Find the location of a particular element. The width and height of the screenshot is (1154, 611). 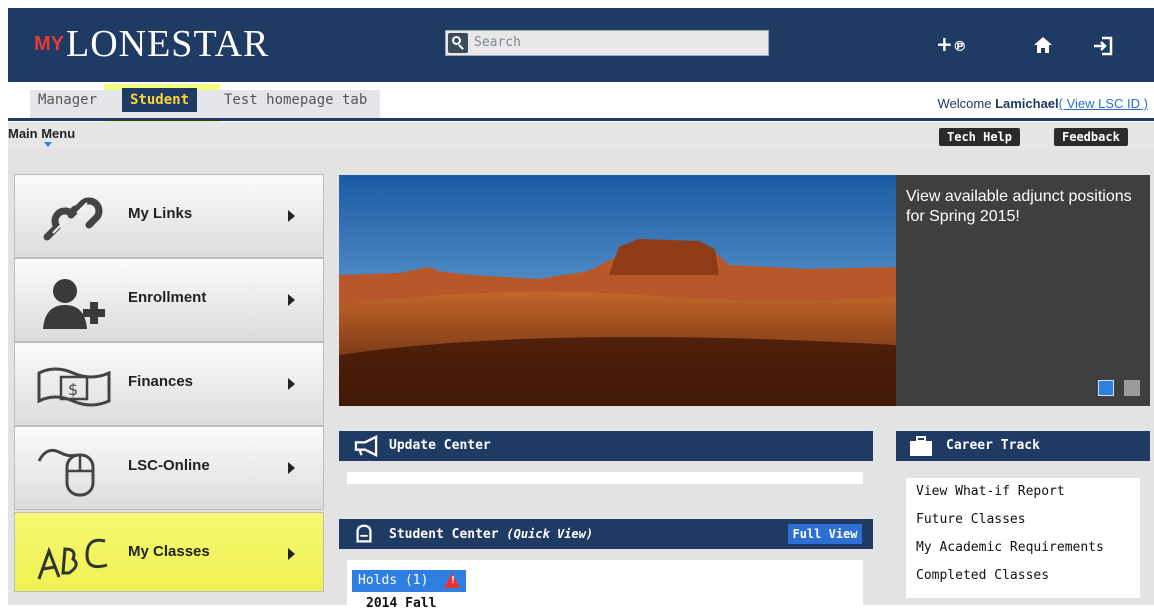

update-center-header: Update Center is located at coordinates (606, 446).